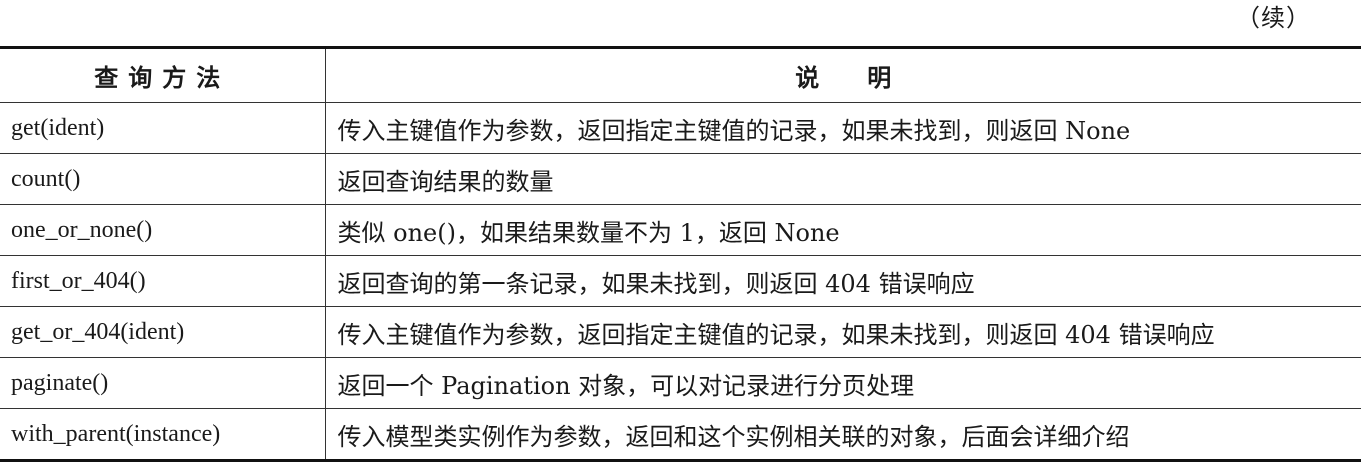 The width and height of the screenshot is (1361, 462). I want to click on description-cell: 传入主键值作为参数，返回指定主键值的记录，如果未找到，则返回 404 错误响应, so click(843, 332).